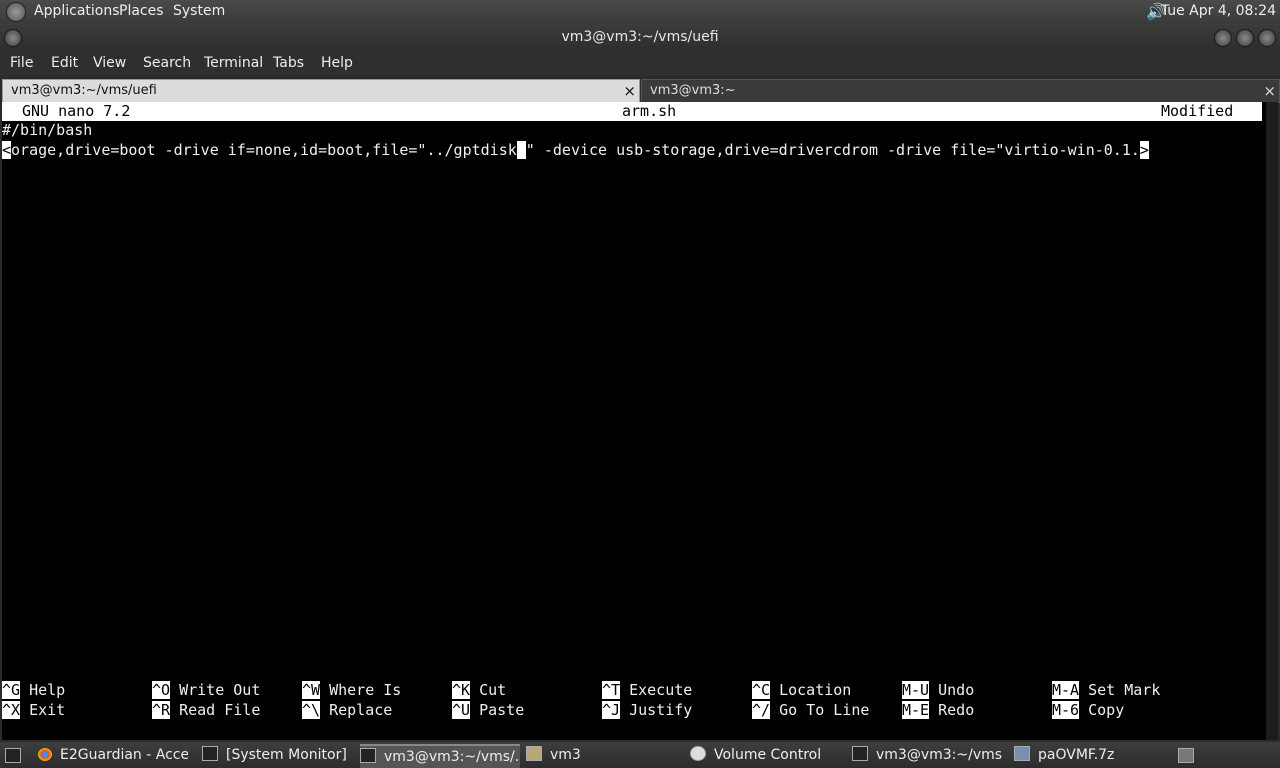 The height and width of the screenshot is (768, 1280). I want to click on shortcut-key: ^/, so click(761, 710).